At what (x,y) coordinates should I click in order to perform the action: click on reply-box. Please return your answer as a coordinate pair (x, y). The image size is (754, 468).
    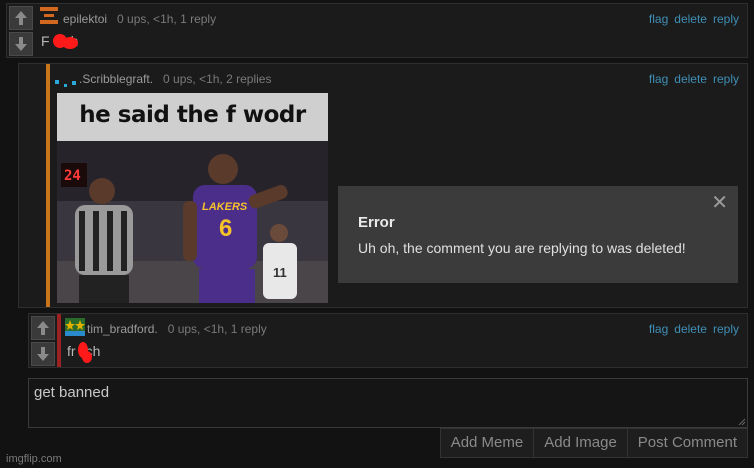
    Looking at the image, I should click on (388, 403).